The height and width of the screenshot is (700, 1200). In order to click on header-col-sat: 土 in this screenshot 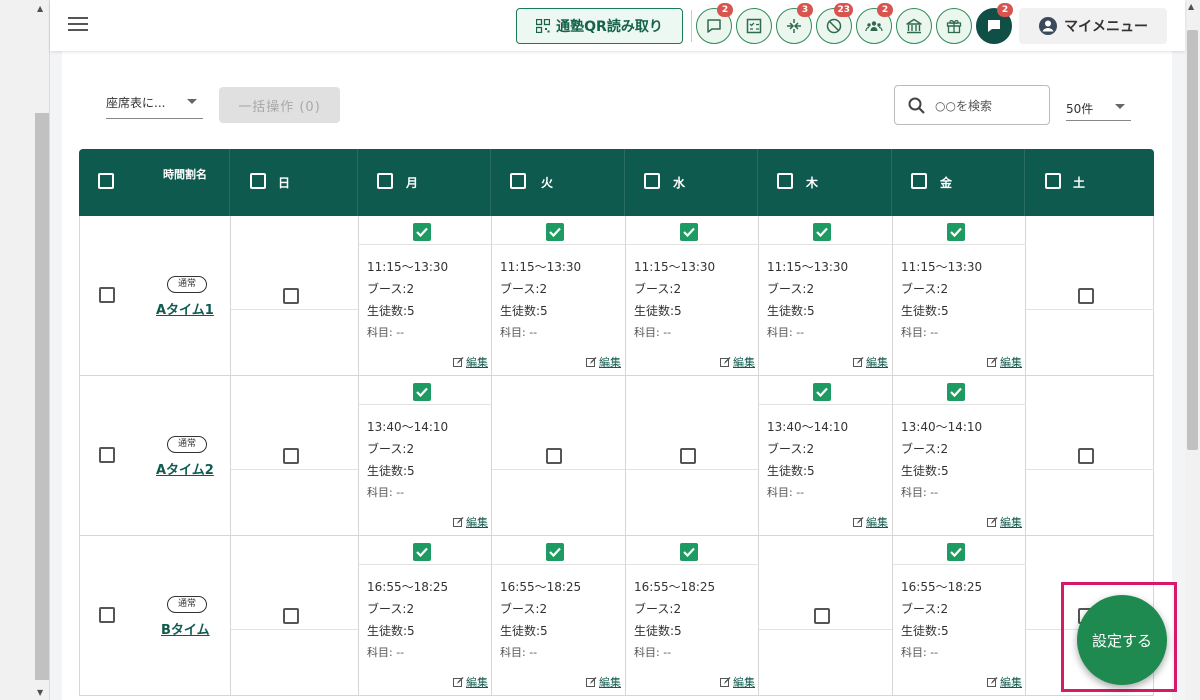, I will do `click(1089, 182)`.